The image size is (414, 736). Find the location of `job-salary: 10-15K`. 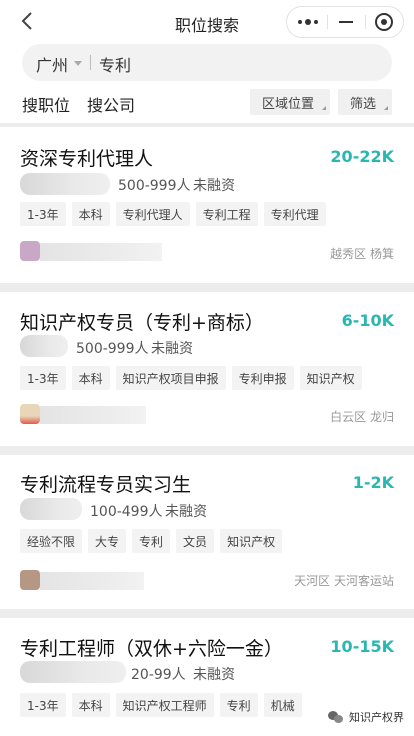

job-salary: 10-15K is located at coordinates (362, 646).